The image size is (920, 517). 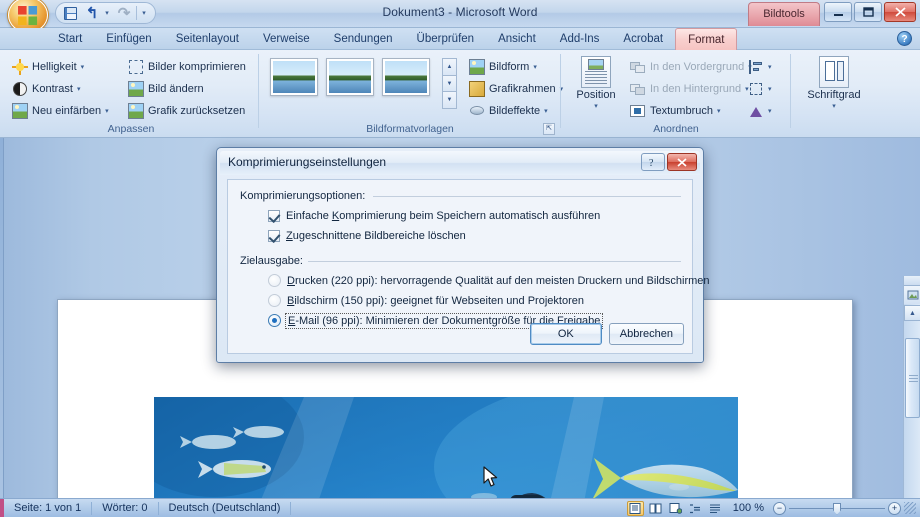 I want to click on ribbon-button-in-den-hintergrund: In den Hintergrund ▾, so click(x=691, y=89).